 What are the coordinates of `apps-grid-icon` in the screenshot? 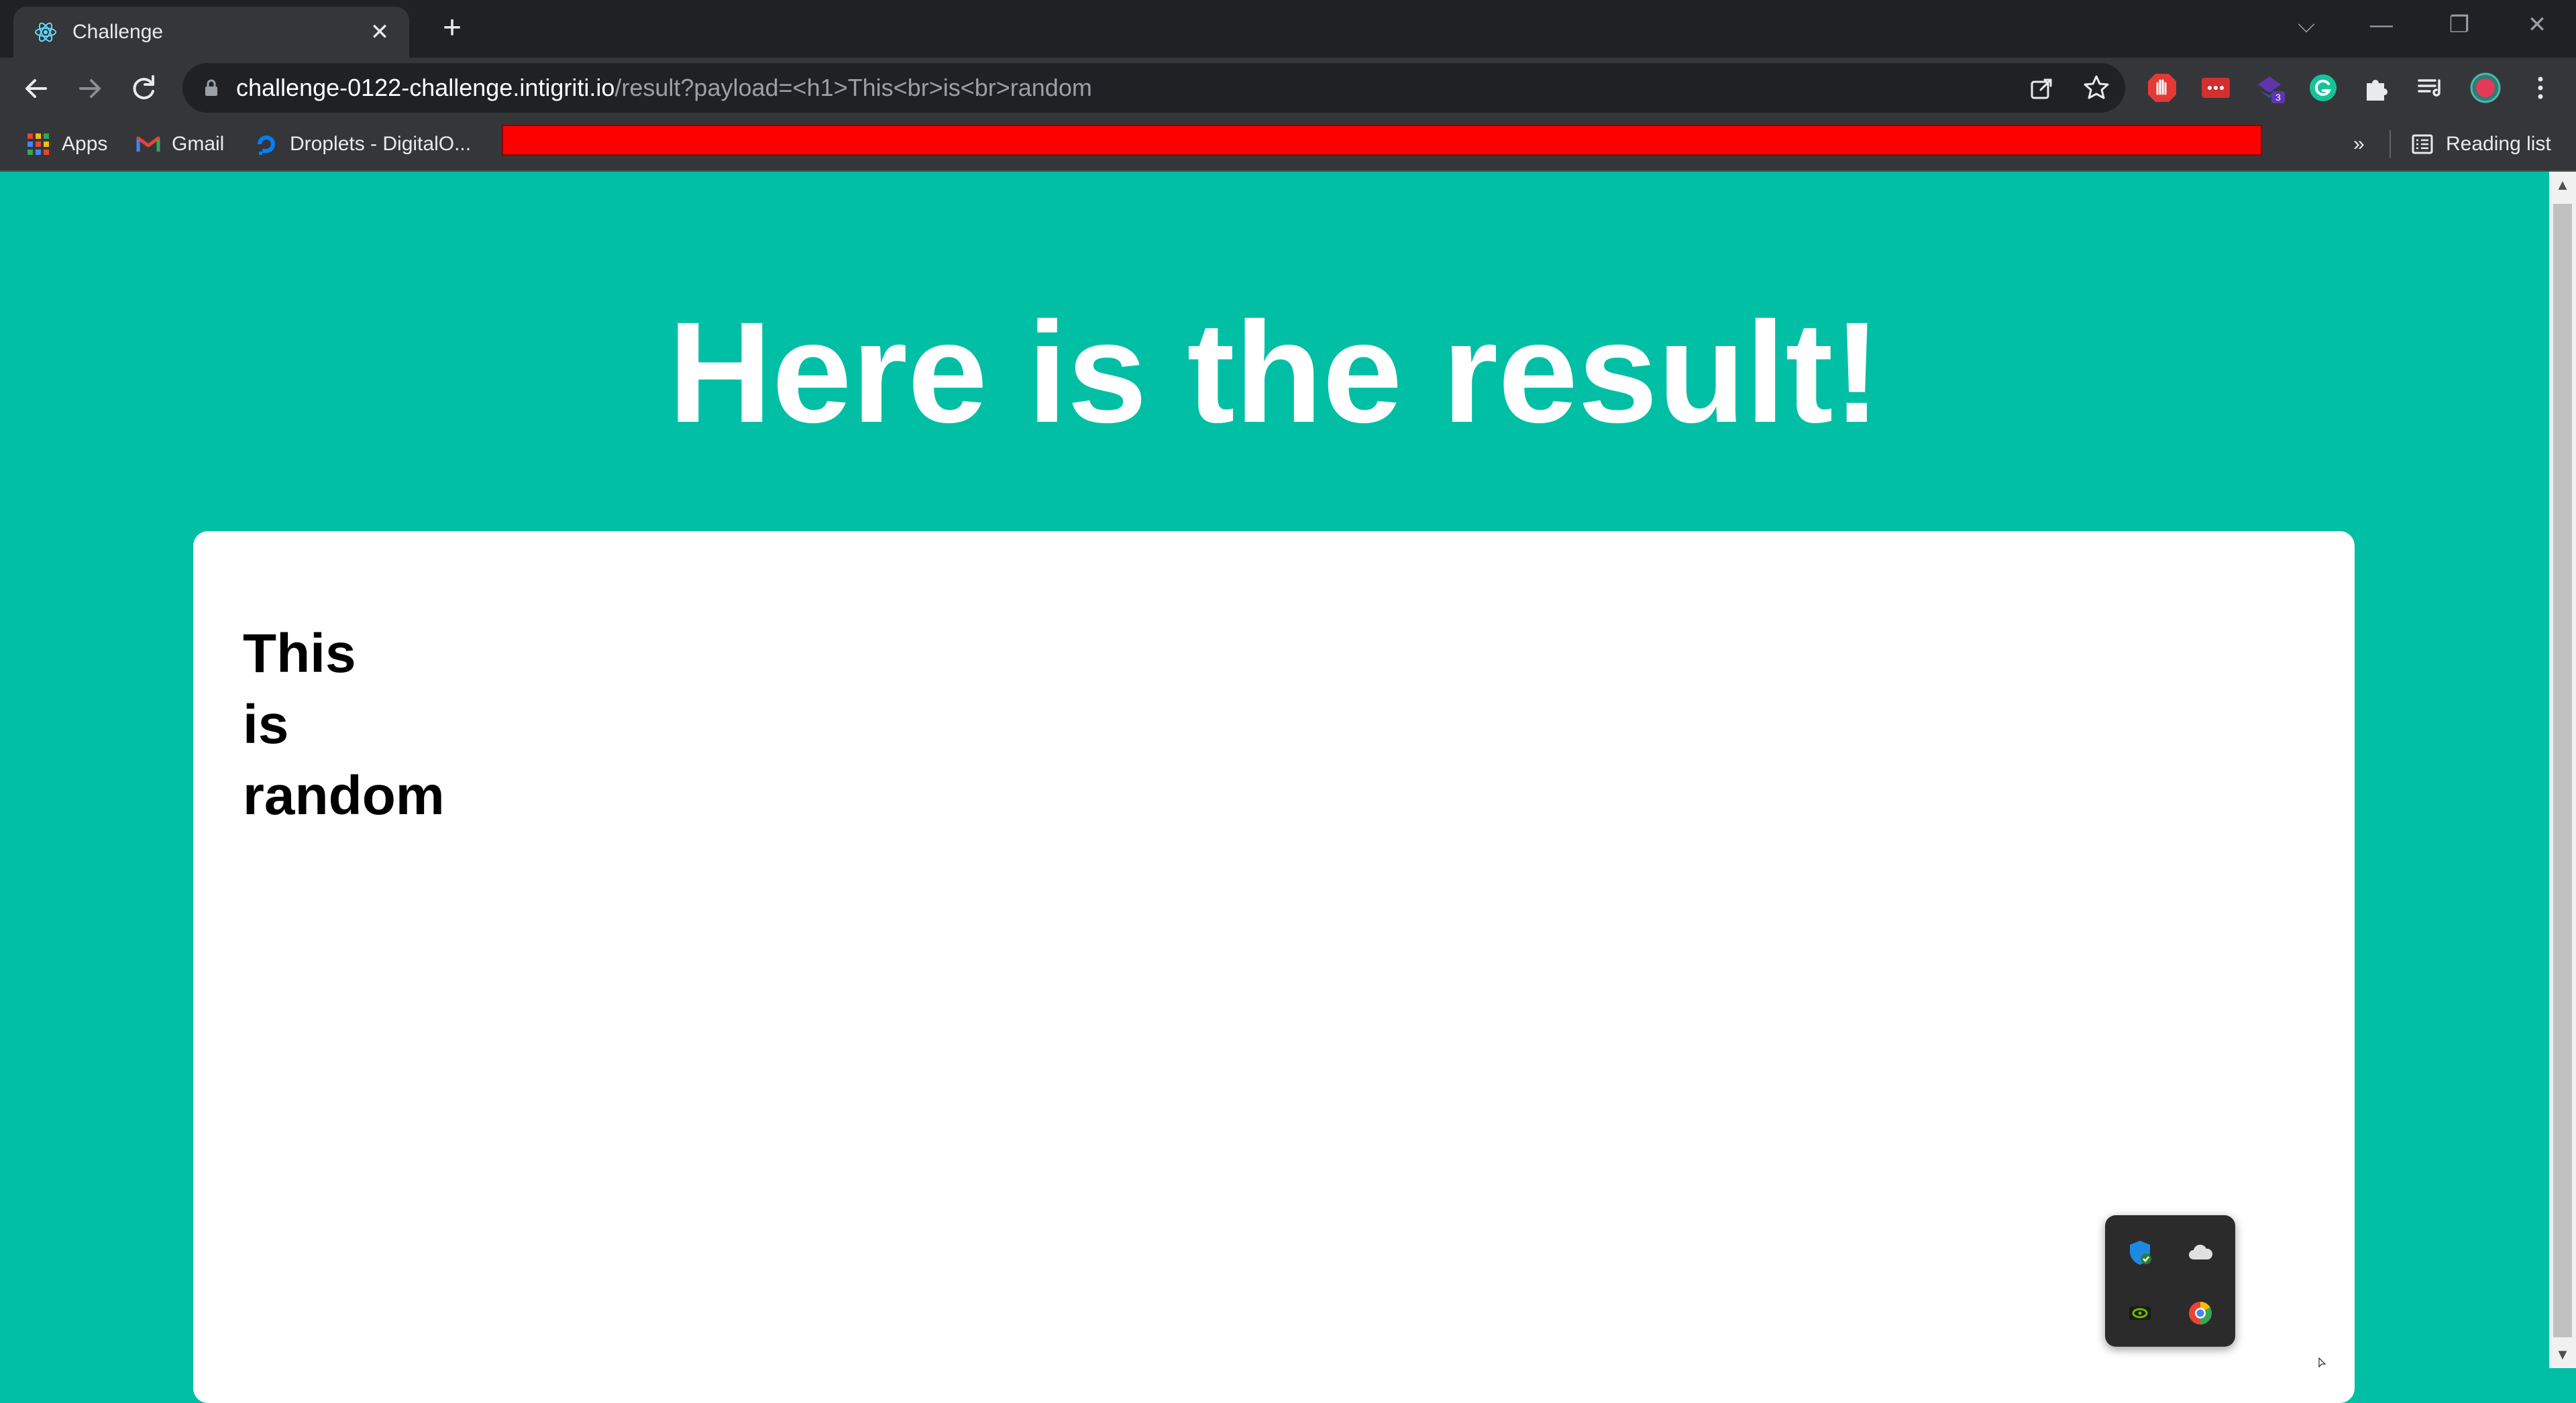 It's located at (38, 144).